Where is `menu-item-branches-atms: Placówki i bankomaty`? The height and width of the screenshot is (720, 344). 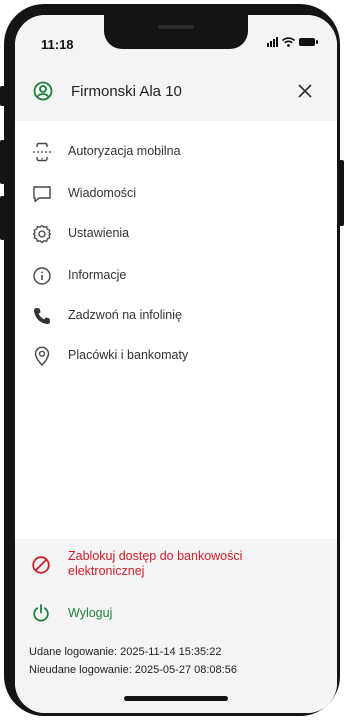
menu-item-branches-atms: Placówki i bankomaty is located at coordinates (176, 355).